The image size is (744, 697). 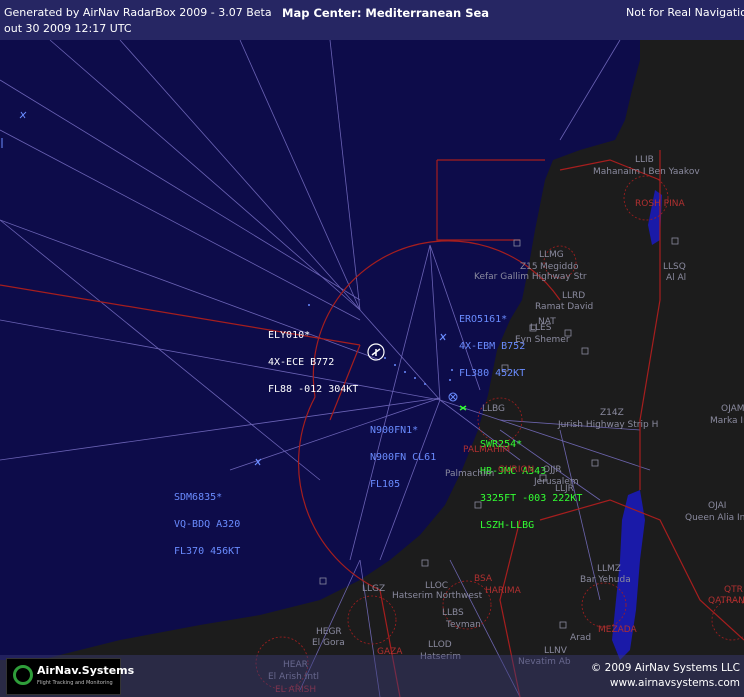 I want to click on airport-label: LLIB, so click(x=644, y=160).